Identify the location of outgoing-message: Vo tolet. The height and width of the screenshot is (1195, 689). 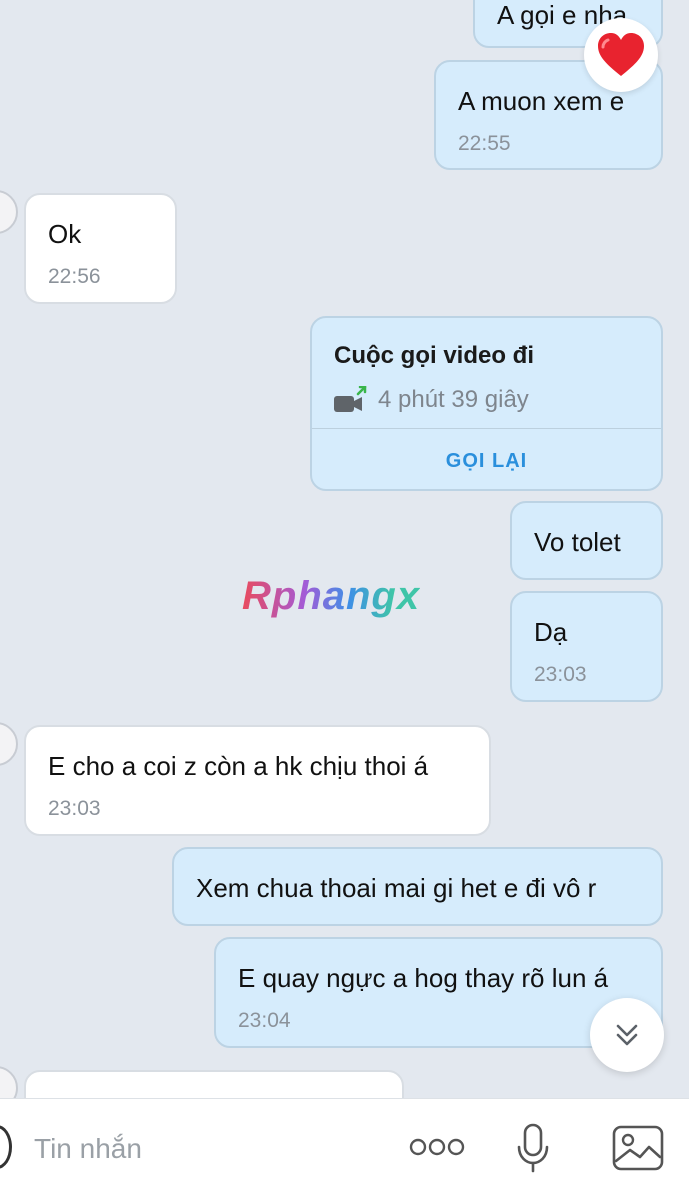
(586, 540).